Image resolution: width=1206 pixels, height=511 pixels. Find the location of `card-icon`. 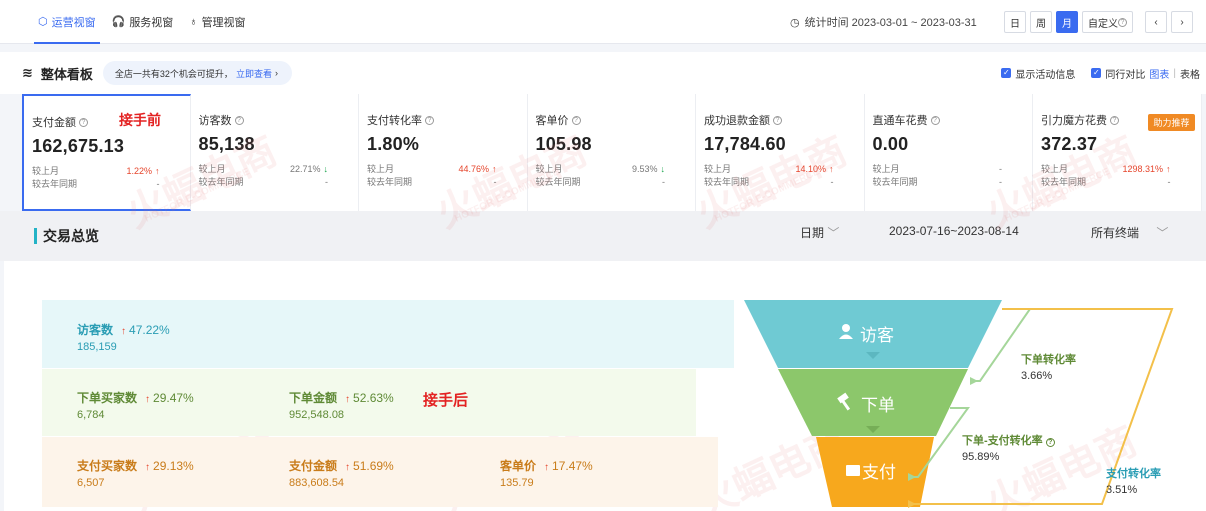

card-icon is located at coordinates (853, 470).